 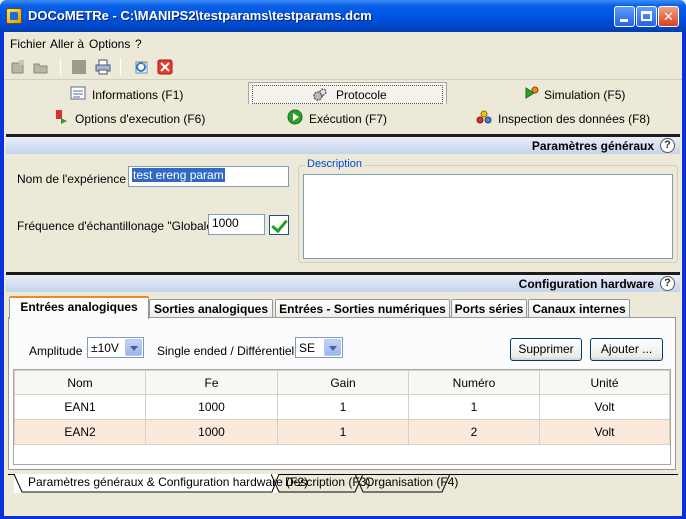 I want to click on mode-label: Single ended / Différentiel :, so click(x=229, y=351).